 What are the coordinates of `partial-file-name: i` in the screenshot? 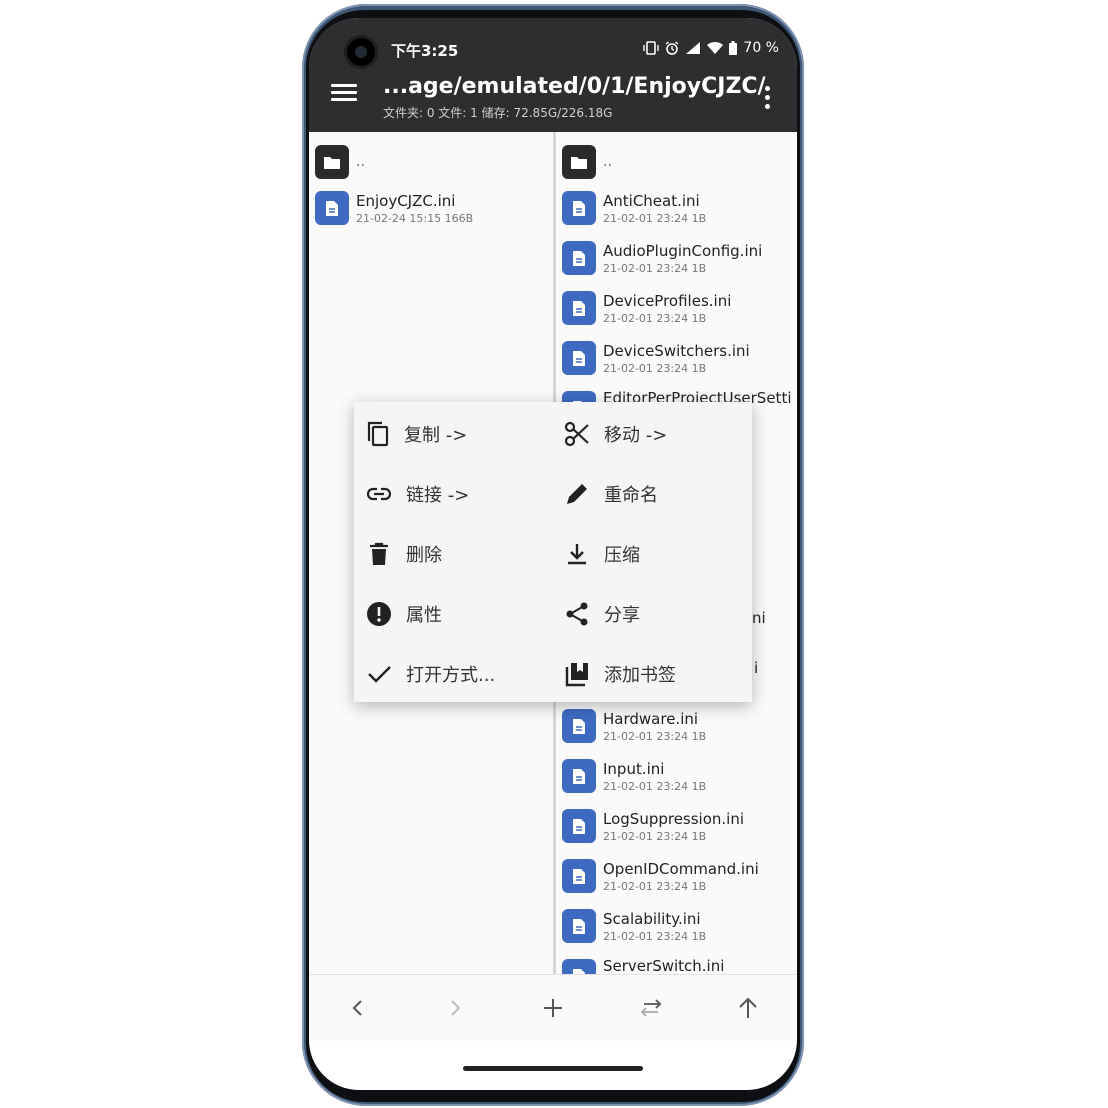 It's located at (756, 668).